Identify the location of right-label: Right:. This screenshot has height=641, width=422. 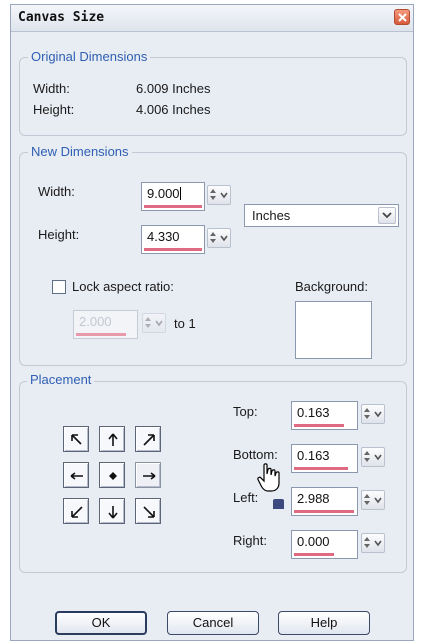
(250, 540).